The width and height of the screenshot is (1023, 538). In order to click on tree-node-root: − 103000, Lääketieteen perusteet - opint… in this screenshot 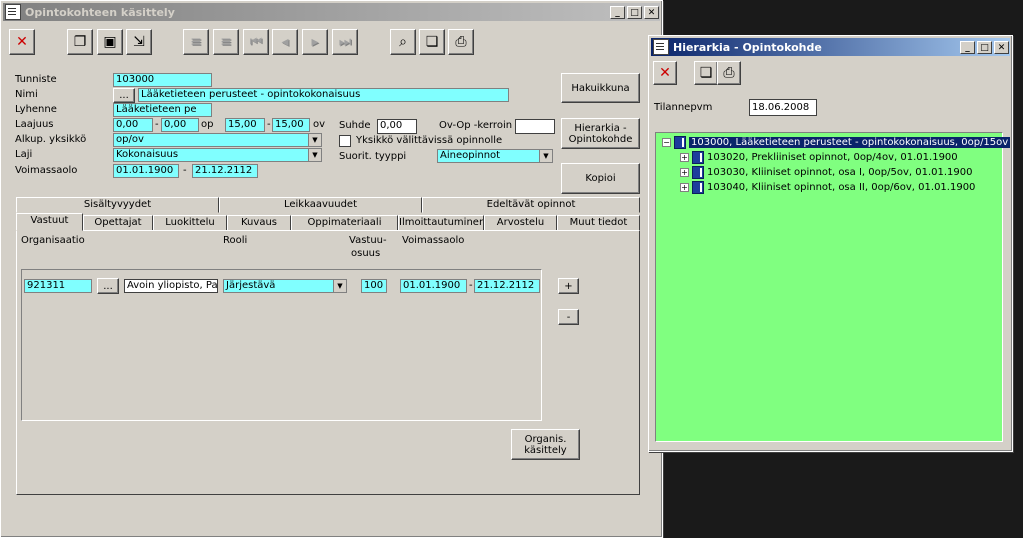, I will do `click(836, 142)`.